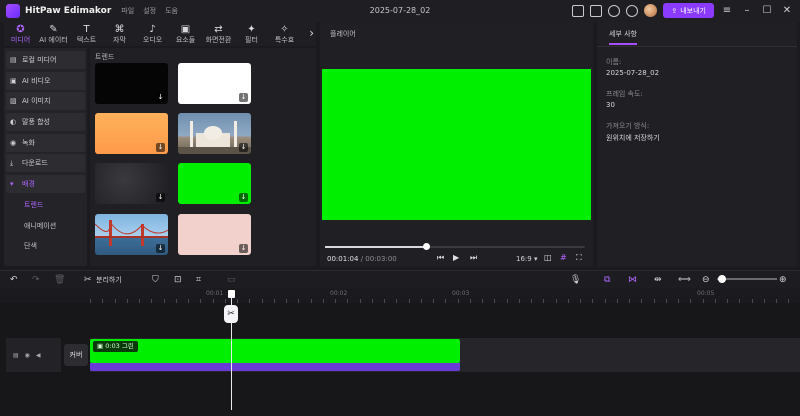 Image resolution: width=800 pixels, height=416 pixels. Describe the element at coordinates (632, 10) in the screenshot. I see `info-icon` at that location.